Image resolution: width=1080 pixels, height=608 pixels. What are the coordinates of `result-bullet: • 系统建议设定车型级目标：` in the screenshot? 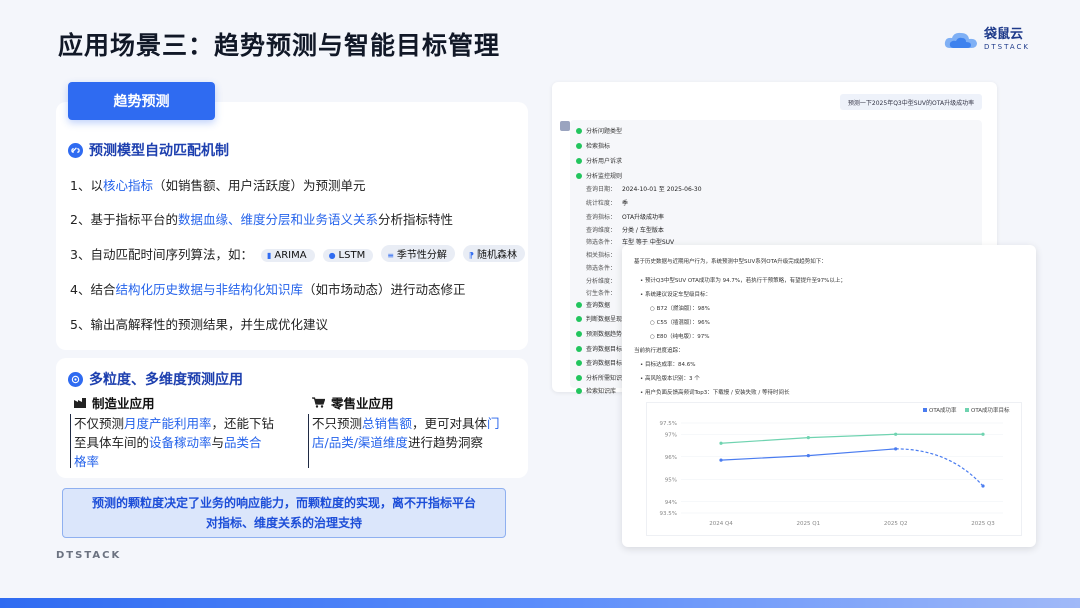 It's located at (676, 295).